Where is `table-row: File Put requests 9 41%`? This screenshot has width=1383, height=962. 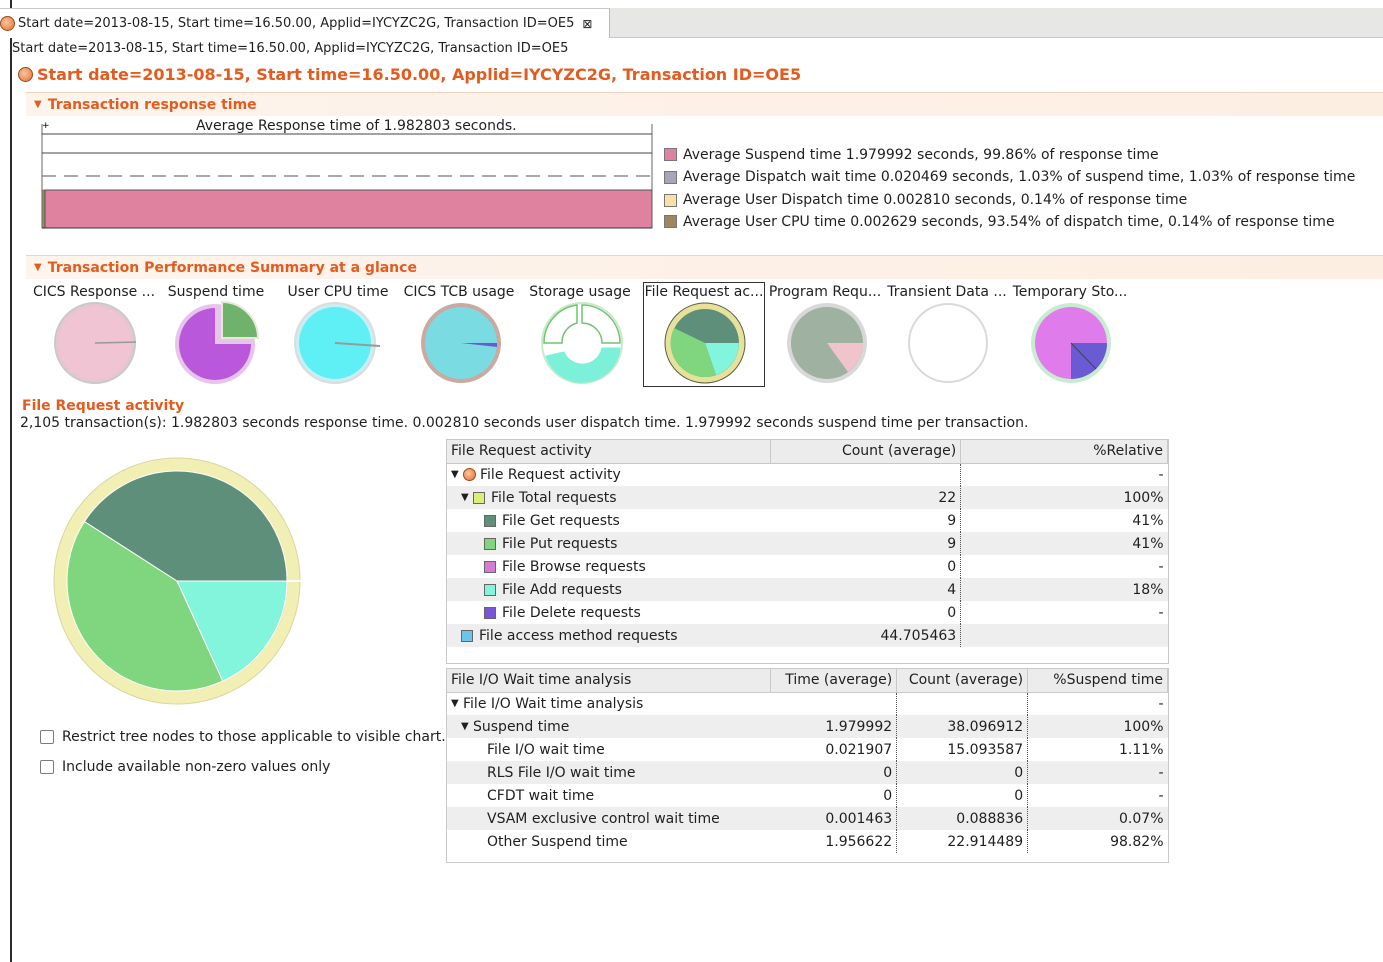 table-row: File Put requests 9 41% is located at coordinates (807, 543).